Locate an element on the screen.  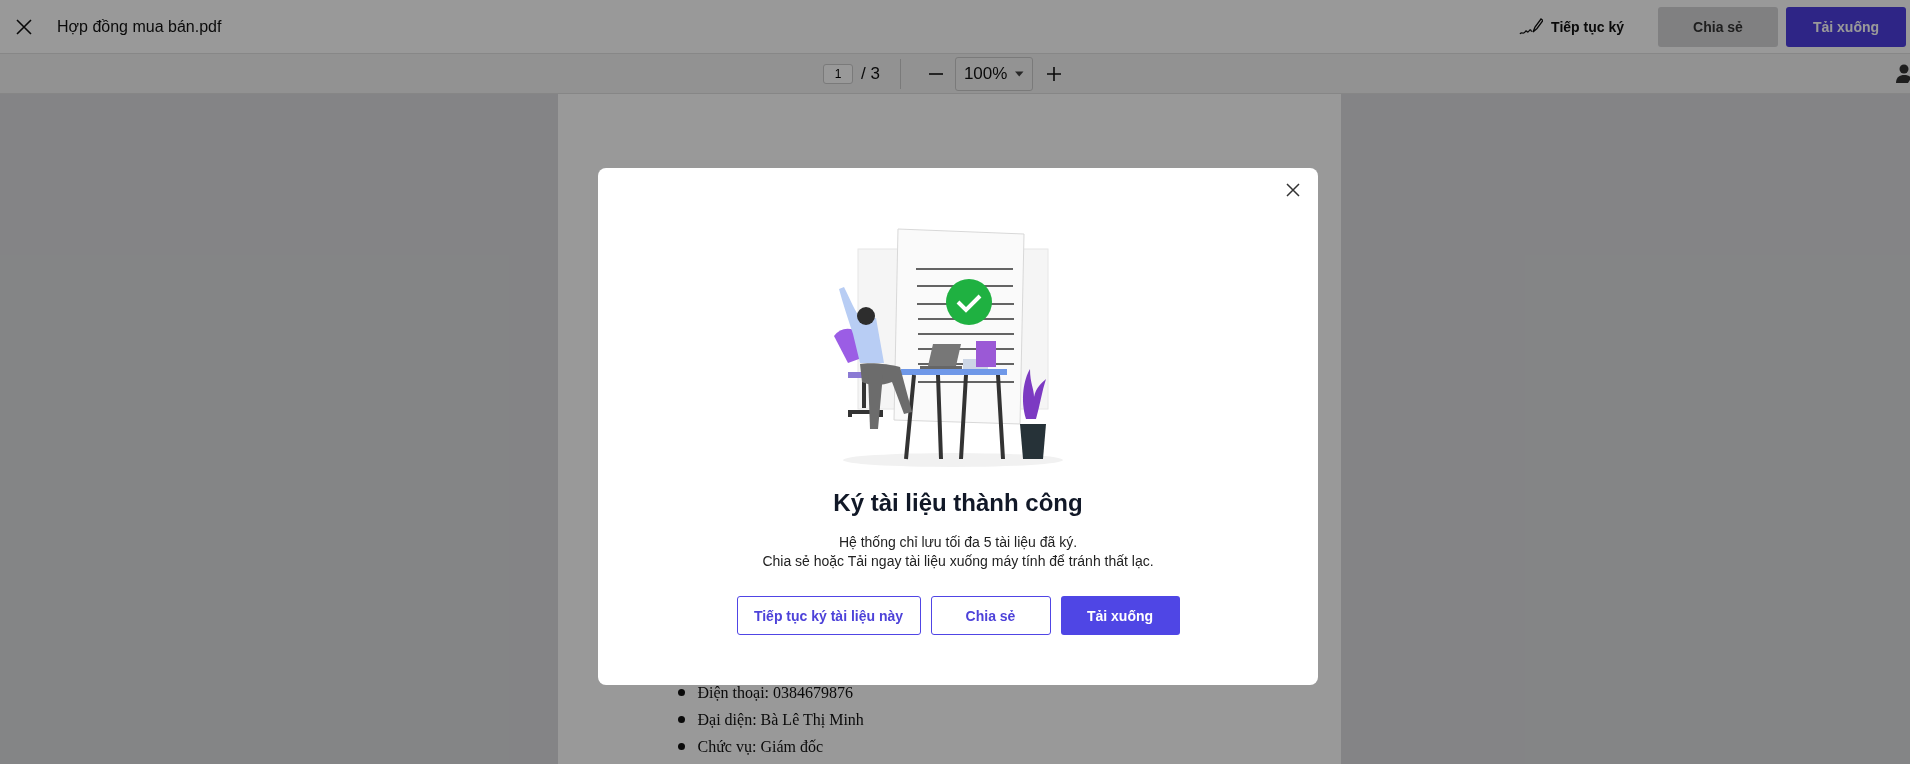
signature-pen-icon is located at coordinates (1531, 26).